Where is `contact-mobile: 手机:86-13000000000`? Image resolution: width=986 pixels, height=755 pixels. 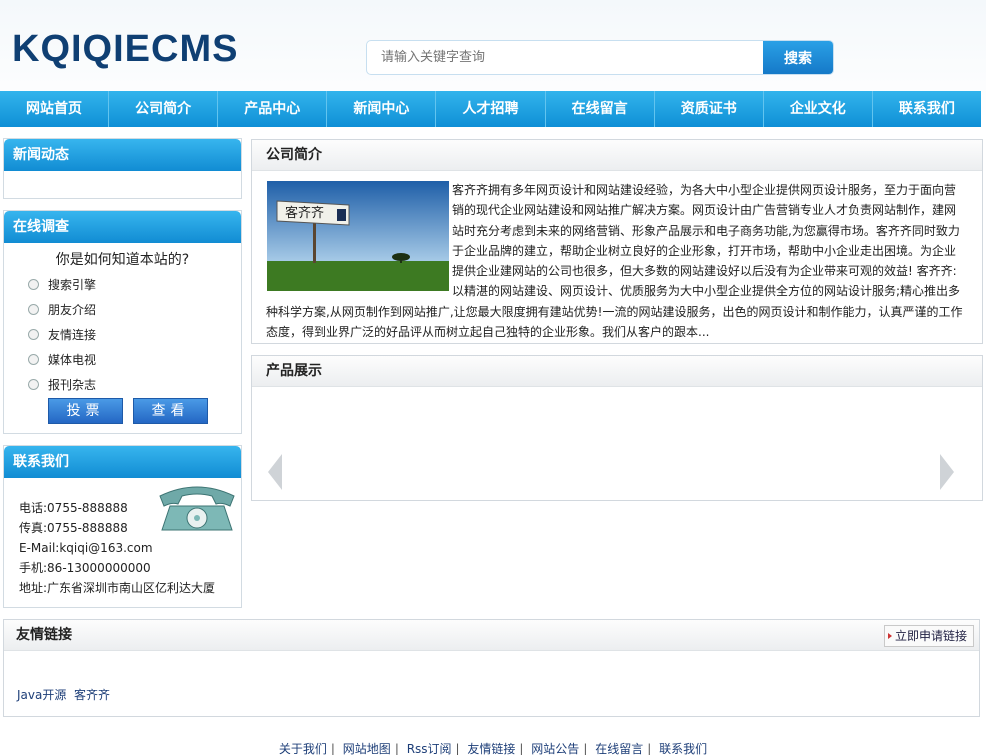 contact-mobile: 手机:86-13000000000 is located at coordinates (85, 568).